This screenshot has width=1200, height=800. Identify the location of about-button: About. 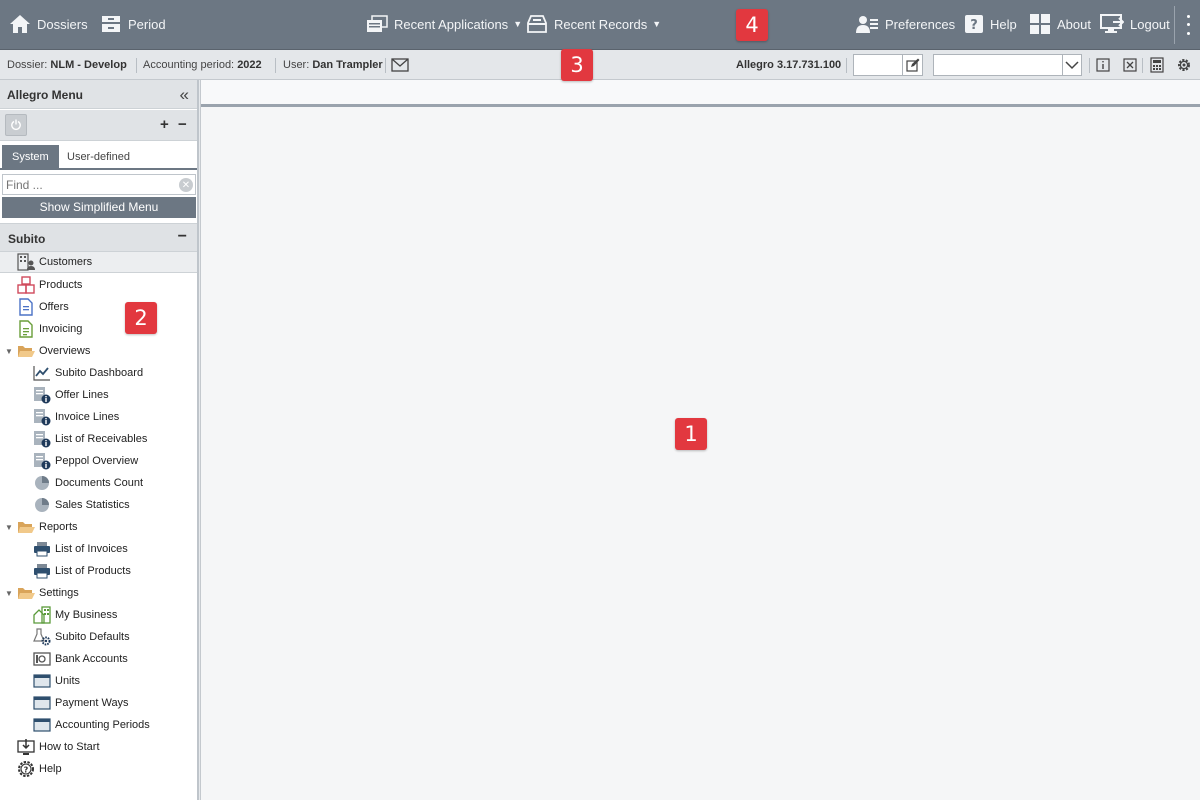
(1060, 24).